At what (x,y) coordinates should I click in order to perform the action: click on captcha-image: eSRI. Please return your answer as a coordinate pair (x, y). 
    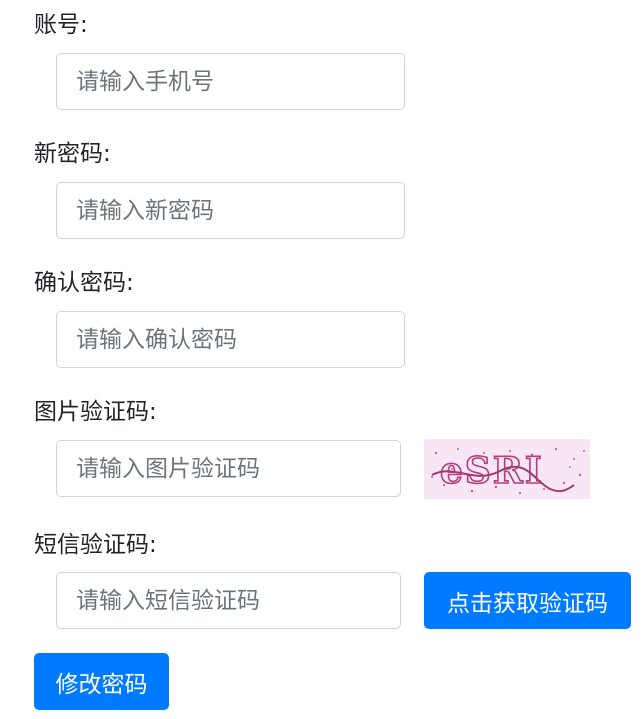
    Looking at the image, I should click on (507, 469).